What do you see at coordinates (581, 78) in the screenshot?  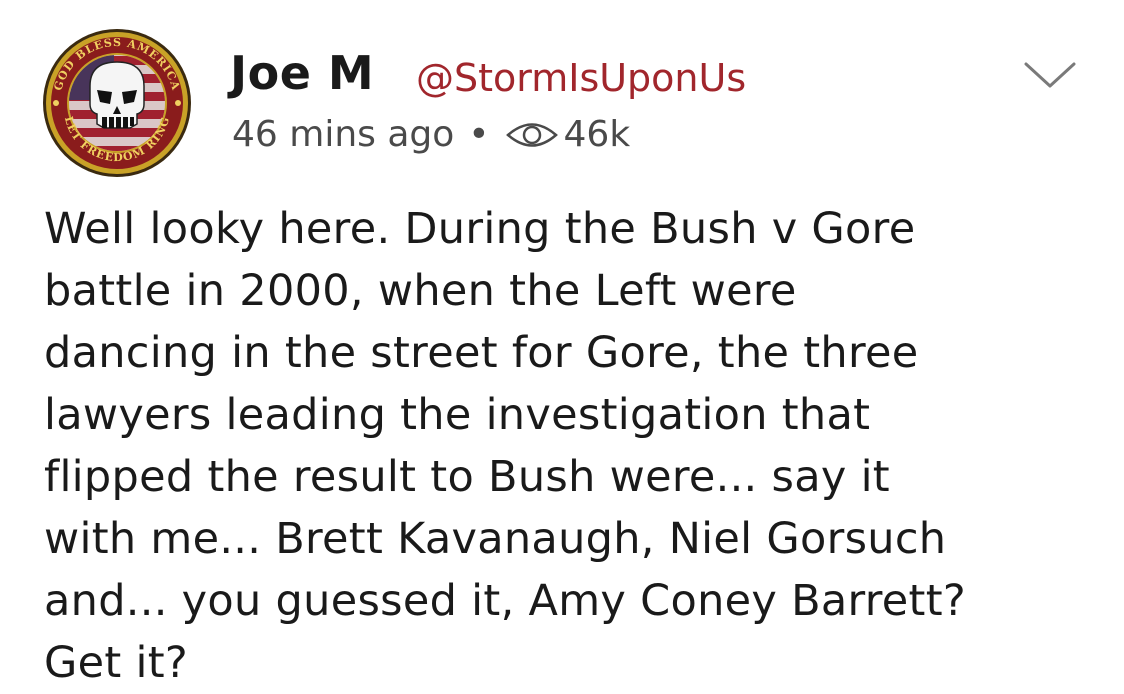 I see `author-handle: @StormIsUponUs` at bounding box center [581, 78].